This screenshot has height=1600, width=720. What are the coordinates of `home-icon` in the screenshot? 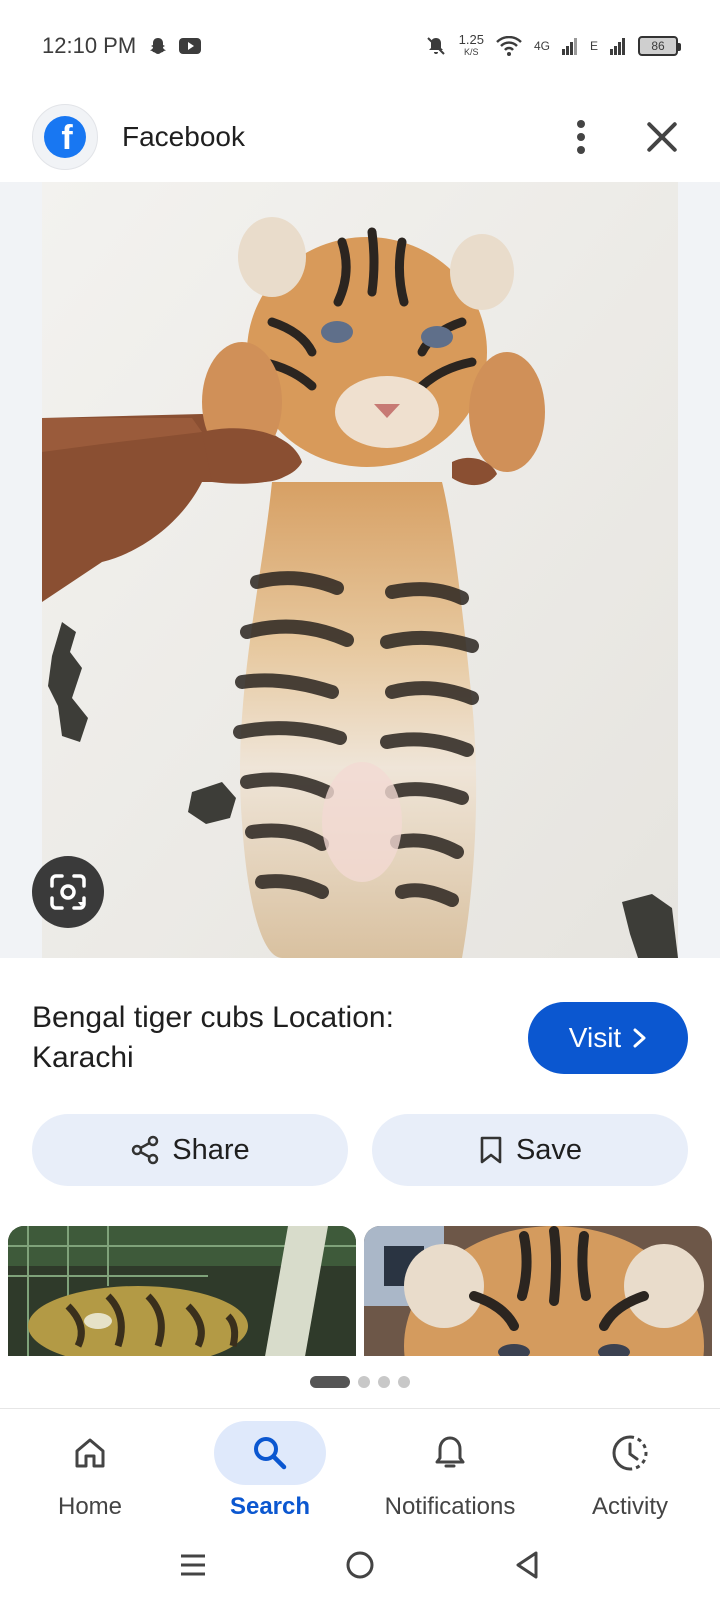 It's located at (90, 1453).